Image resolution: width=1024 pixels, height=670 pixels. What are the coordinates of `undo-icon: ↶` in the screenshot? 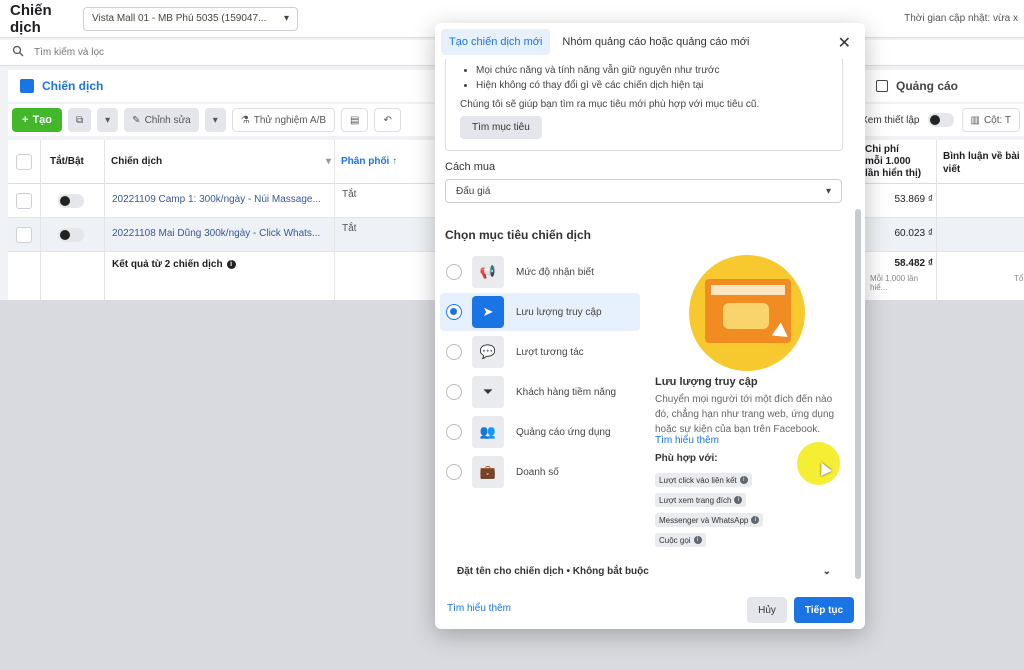 It's located at (387, 120).